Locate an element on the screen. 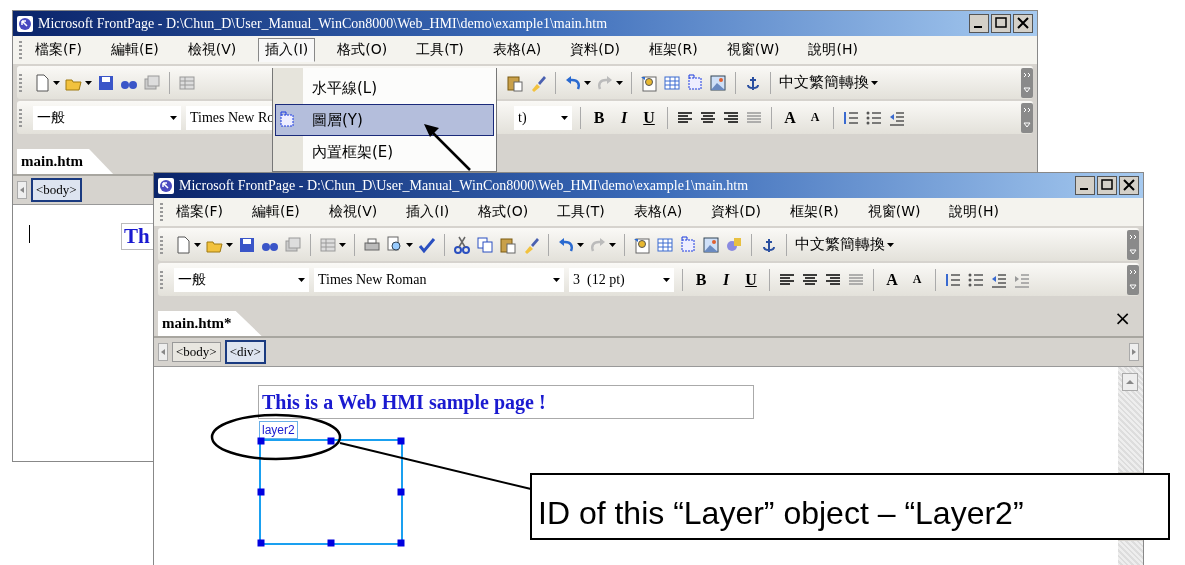 The width and height of the screenshot is (1185, 565). magnifier-icon is located at coordinates (395, 244).